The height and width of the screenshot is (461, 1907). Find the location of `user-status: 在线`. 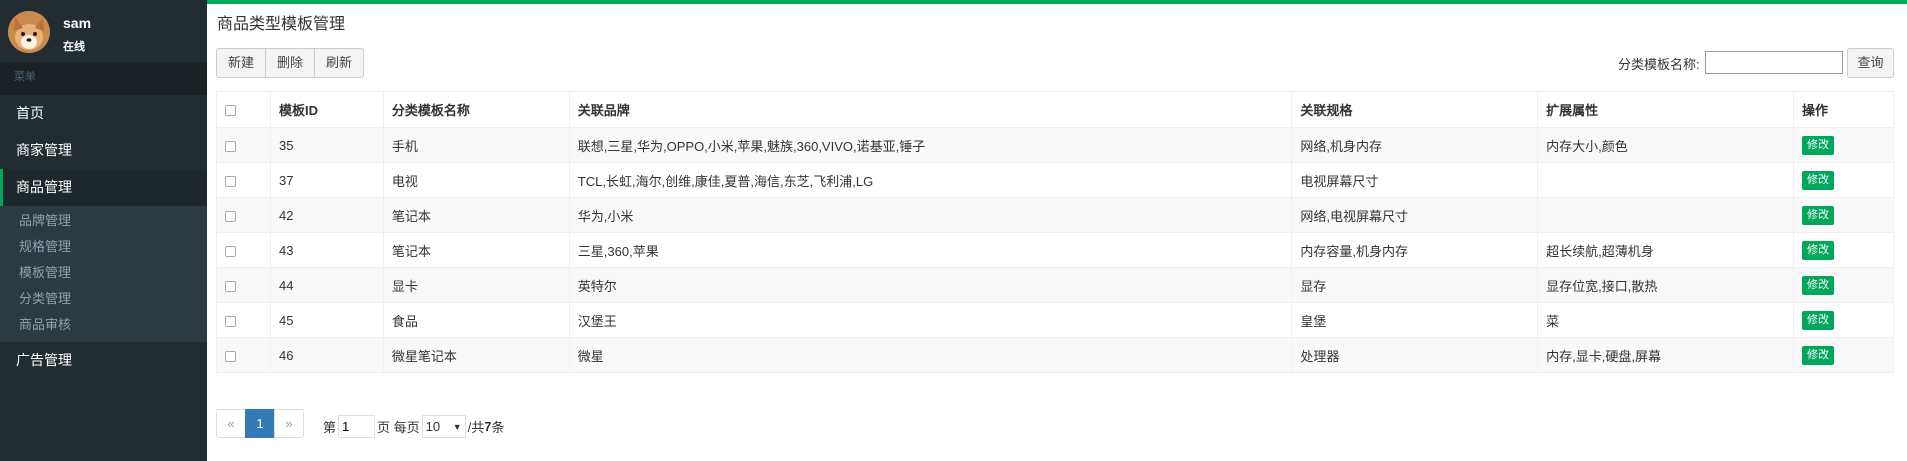

user-status: 在线 is located at coordinates (74, 47).